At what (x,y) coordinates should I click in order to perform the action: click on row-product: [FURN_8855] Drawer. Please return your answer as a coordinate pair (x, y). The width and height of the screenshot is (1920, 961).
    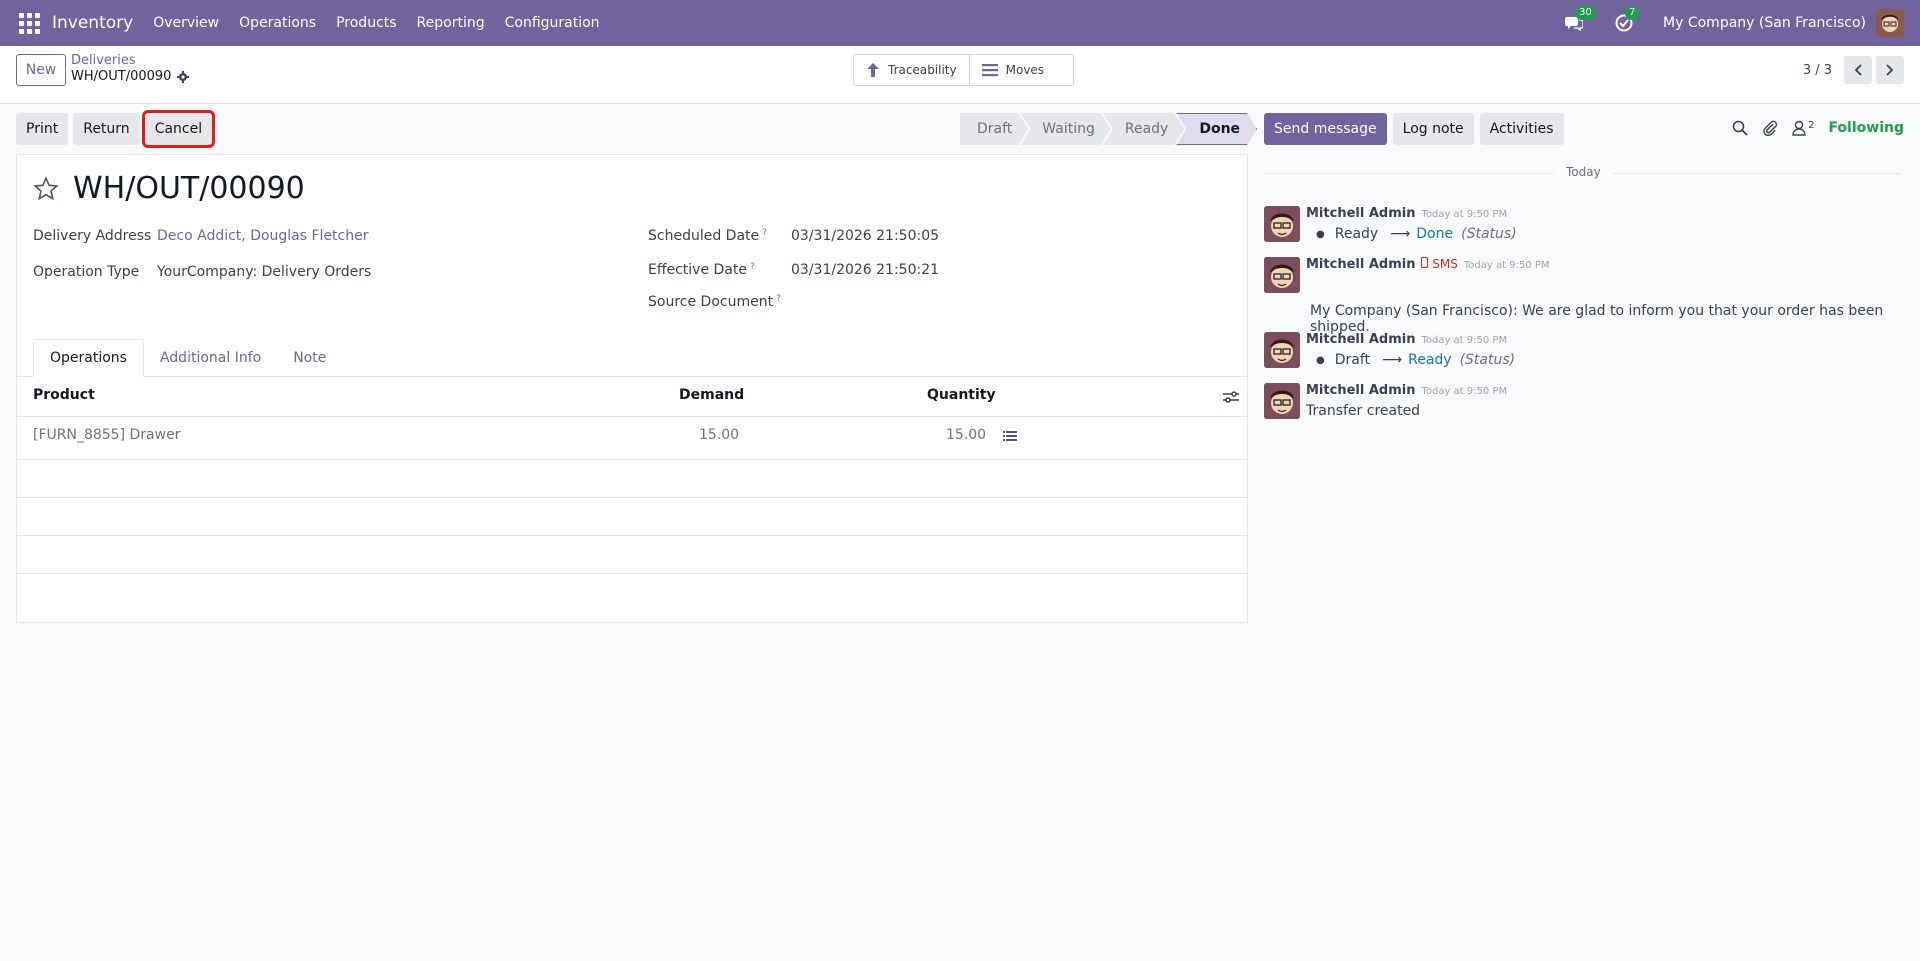
    Looking at the image, I should click on (106, 435).